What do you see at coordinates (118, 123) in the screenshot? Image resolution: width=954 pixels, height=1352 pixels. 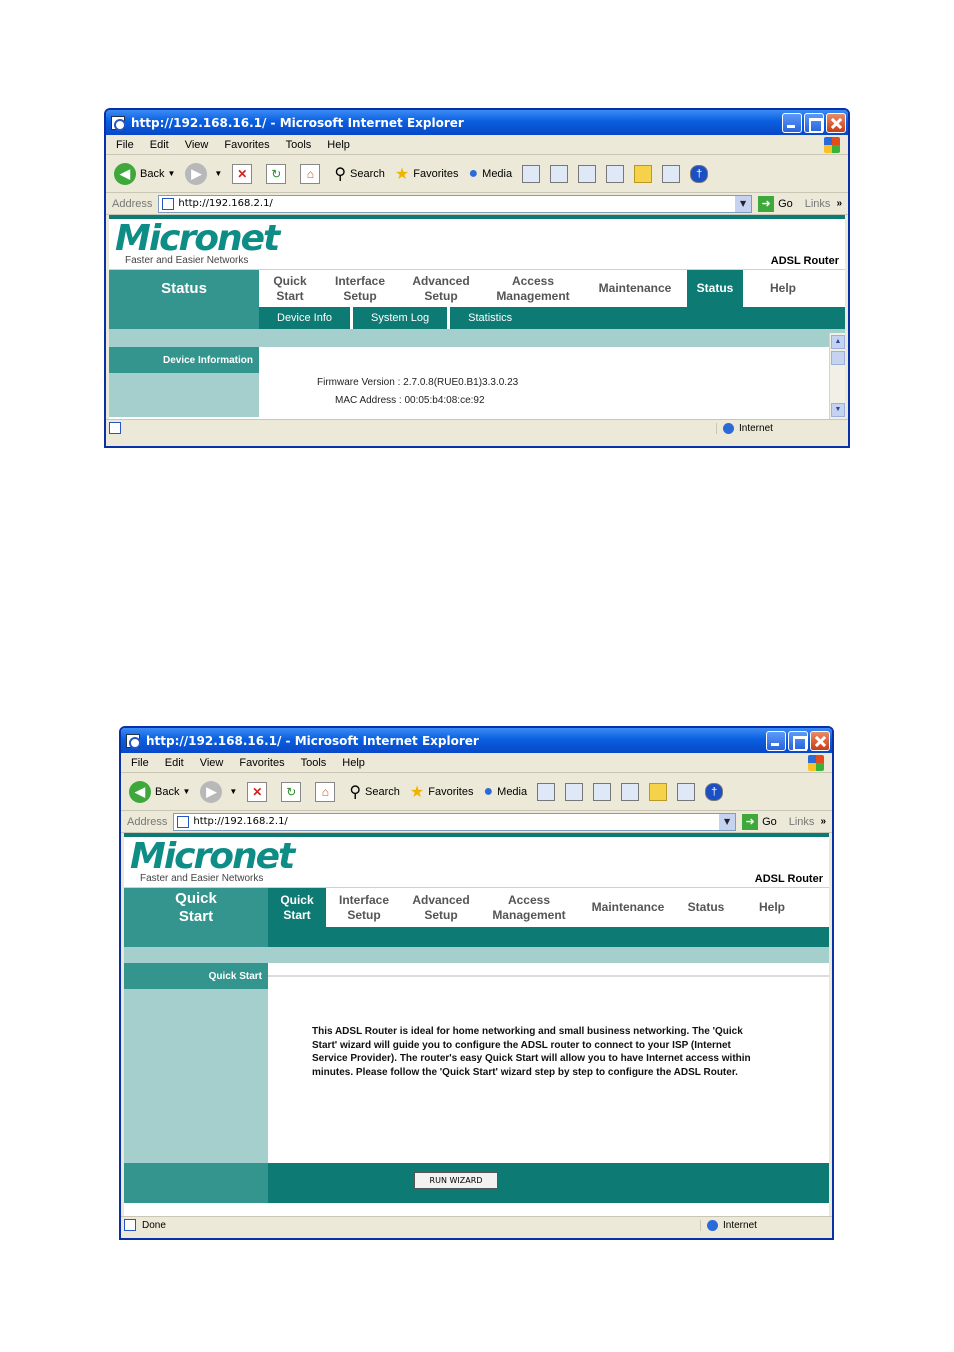 I see `internet-explorer-icon` at bounding box center [118, 123].